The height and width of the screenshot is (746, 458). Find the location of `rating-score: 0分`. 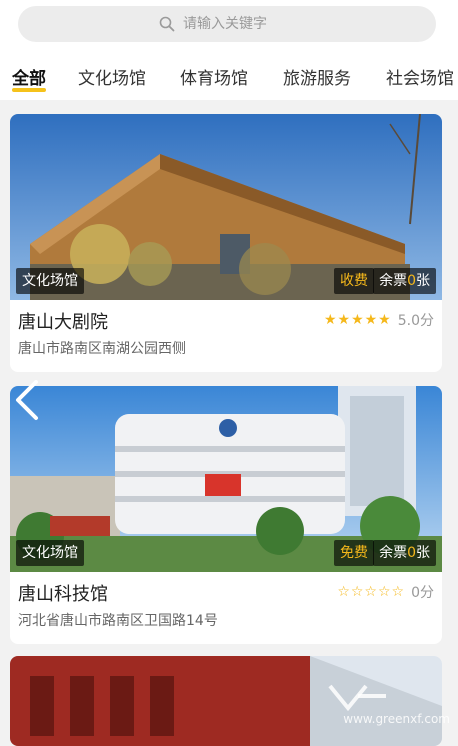

rating-score: 0分 is located at coordinates (422, 593).